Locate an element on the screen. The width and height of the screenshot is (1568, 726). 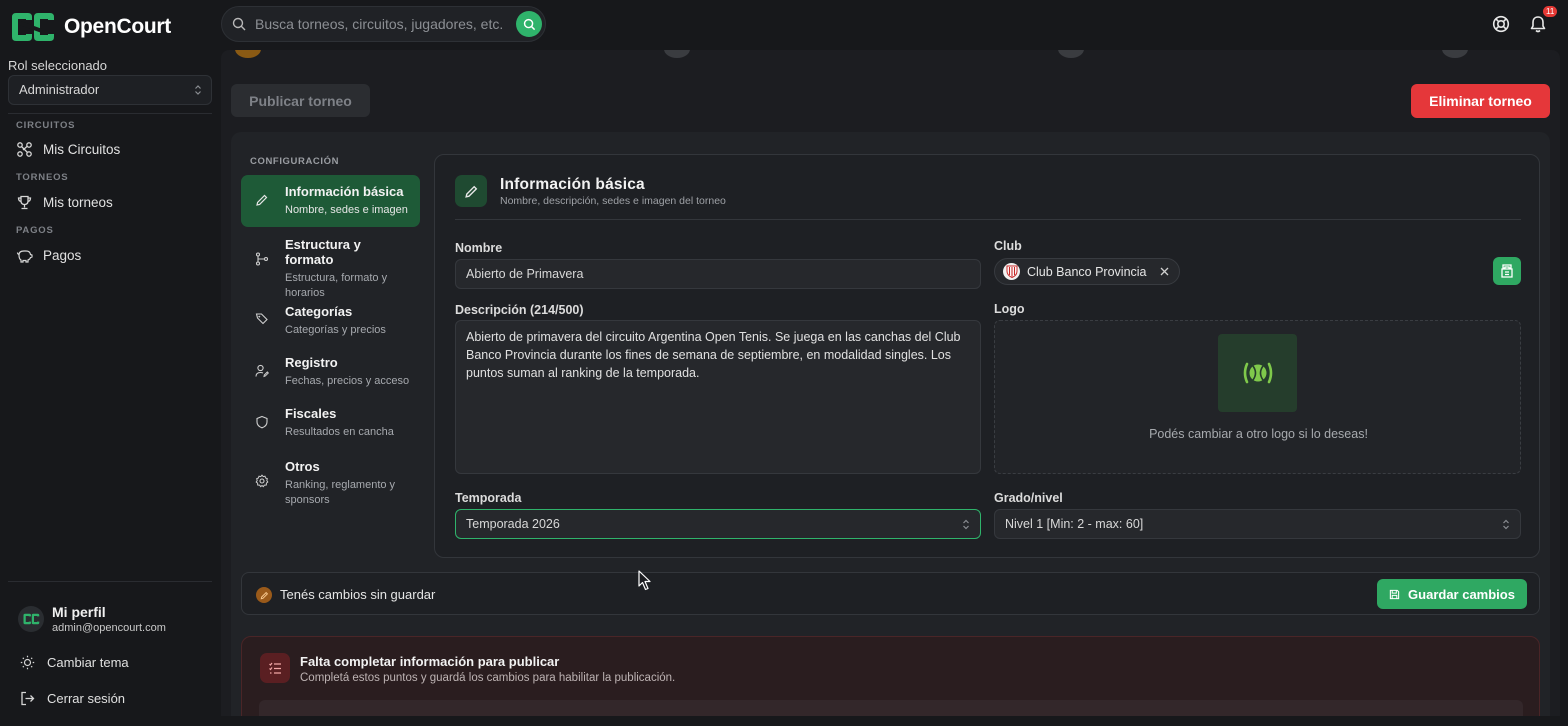
config-item-subtitle: Ranking, reglamento y sponsors is located at coordinates (340, 492).